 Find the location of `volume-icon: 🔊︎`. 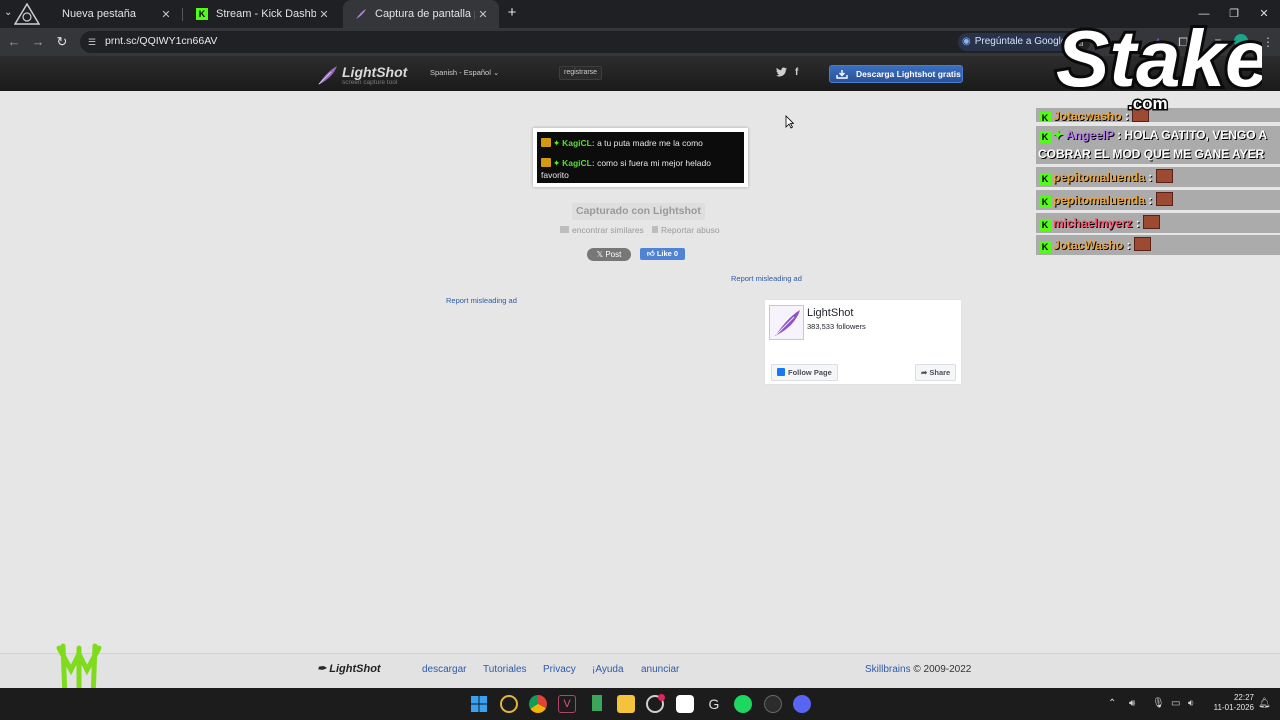

volume-icon: 🔊︎ is located at coordinates (1132, 703).